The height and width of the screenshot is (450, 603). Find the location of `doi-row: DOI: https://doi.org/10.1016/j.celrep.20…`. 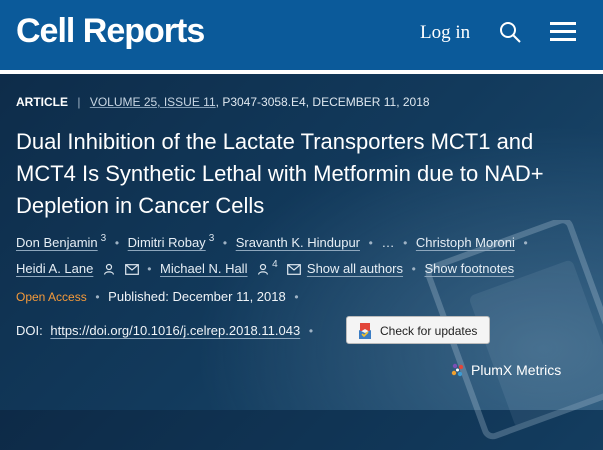

doi-row: DOI: https://doi.org/10.1016/j.celrep.20… is located at coordinates (167, 330).